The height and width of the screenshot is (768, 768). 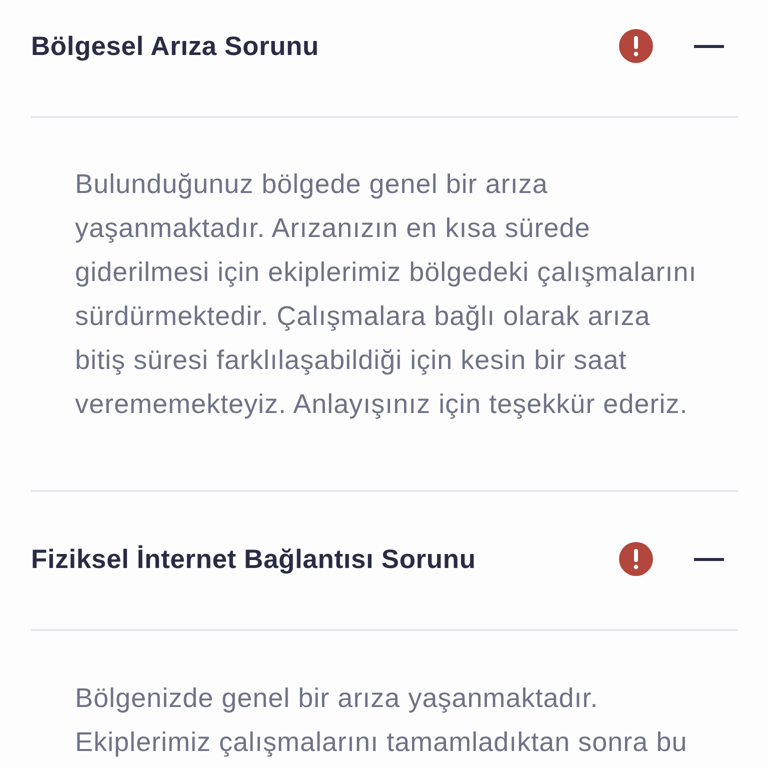 I want to click on section-title: Bölgesel Arıza Sorunu, so click(x=175, y=46).